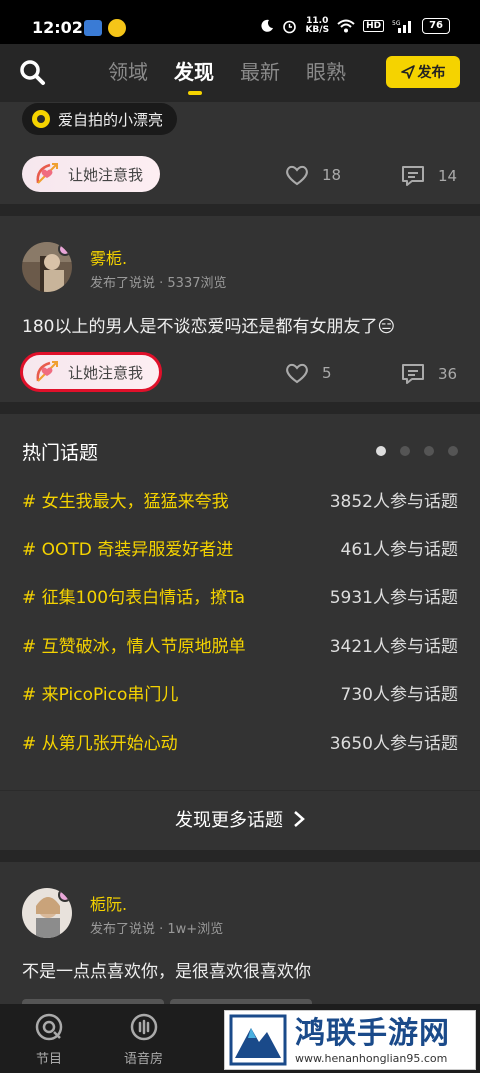 The height and width of the screenshot is (1073, 480). I want to click on bottom-nav-voice-room: 语音房, so click(143, 1039).